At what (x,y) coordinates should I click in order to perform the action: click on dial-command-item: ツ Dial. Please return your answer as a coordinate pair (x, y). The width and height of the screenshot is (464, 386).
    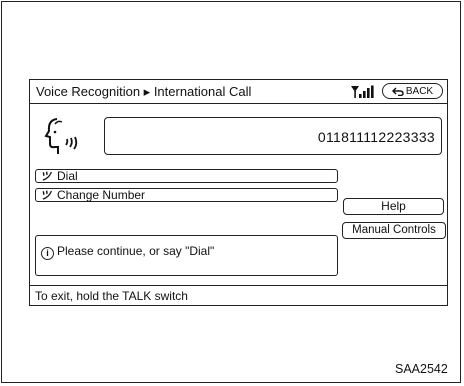
    Looking at the image, I should click on (186, 176).